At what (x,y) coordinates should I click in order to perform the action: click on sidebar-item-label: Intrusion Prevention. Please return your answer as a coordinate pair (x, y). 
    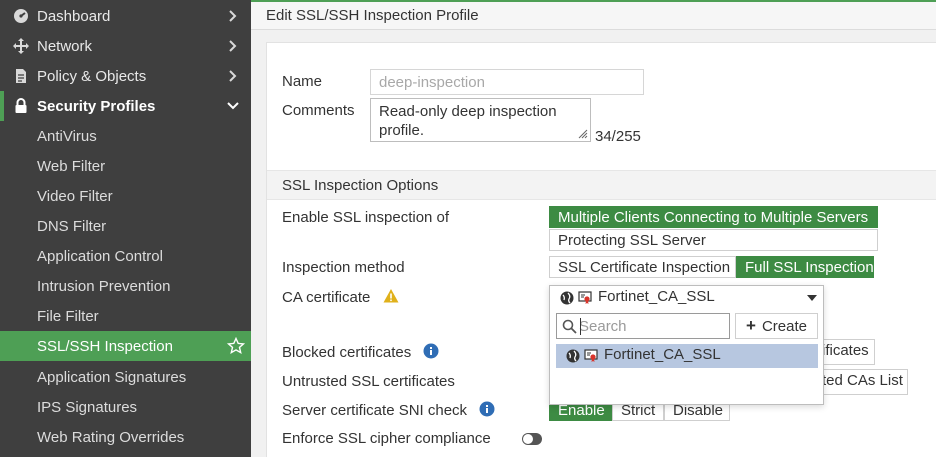
    Looking at the image, I should click on (104, 286).